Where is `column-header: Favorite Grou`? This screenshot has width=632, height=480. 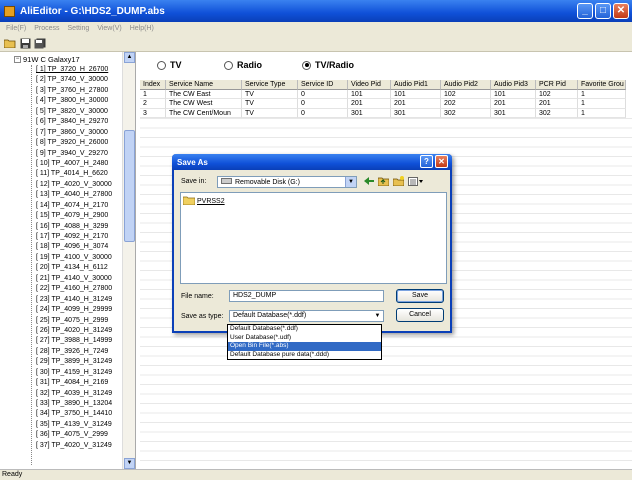 column-header: Favorite Grou is located at coordinates (602, 85).